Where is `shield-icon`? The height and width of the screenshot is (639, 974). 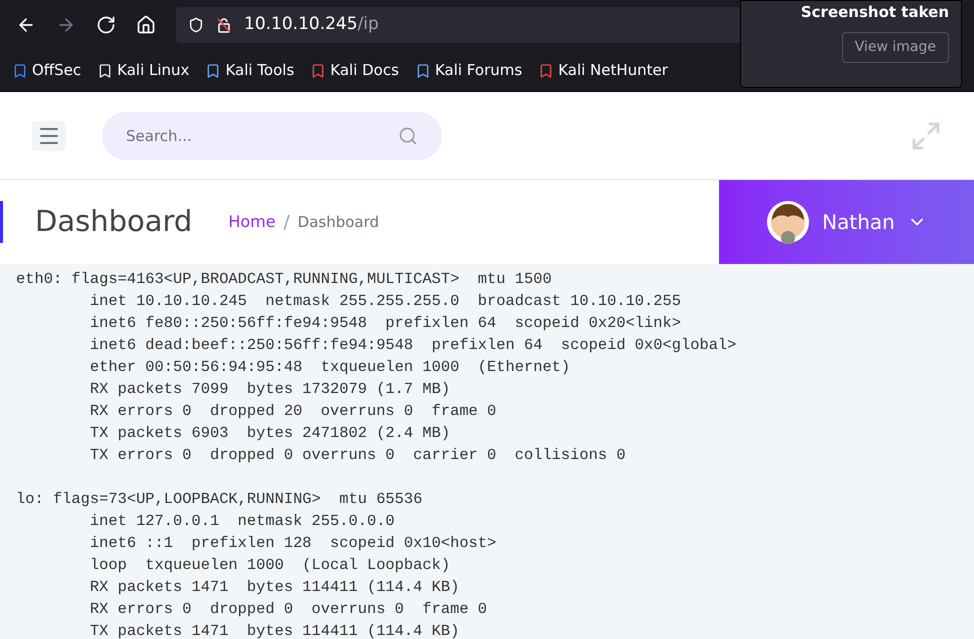
shield-icon is located at coordinates (196, 25).